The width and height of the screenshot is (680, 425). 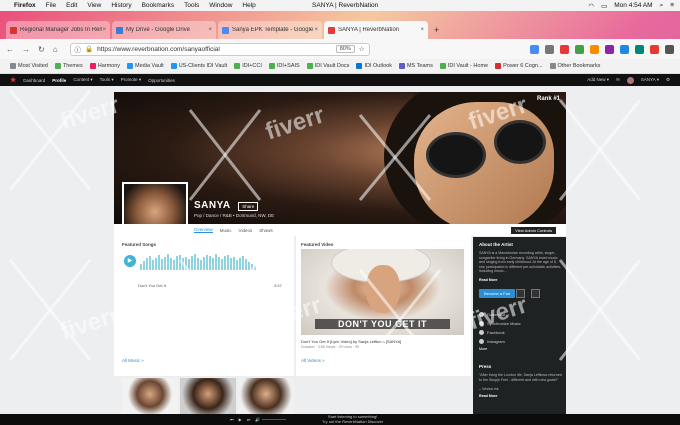 What do you see at coordinates (492, 332) in the screenshot?
I see `link-facebook: Facebook` at bounding box center [492, 332].